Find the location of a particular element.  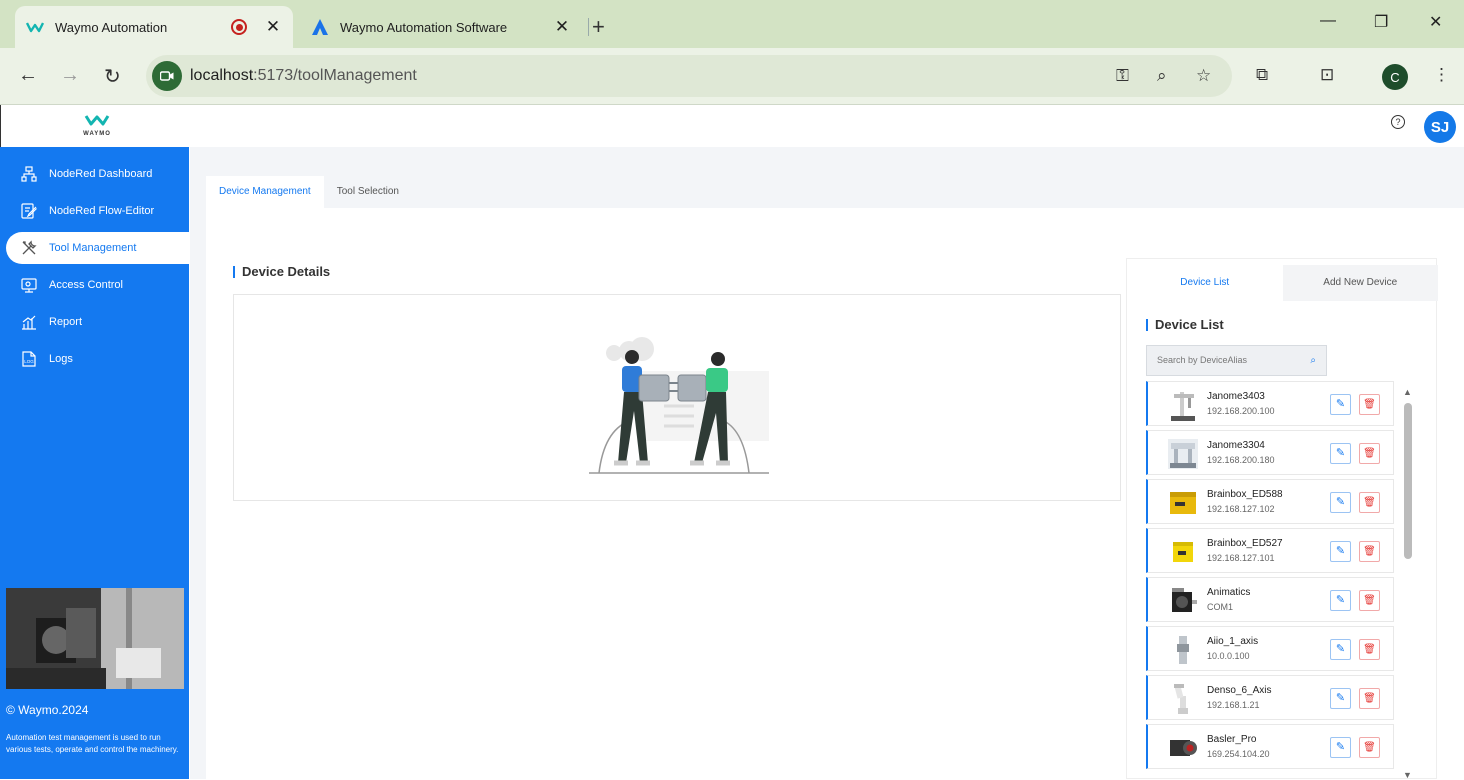

site-info-icon is located at coordinates (167, 76).